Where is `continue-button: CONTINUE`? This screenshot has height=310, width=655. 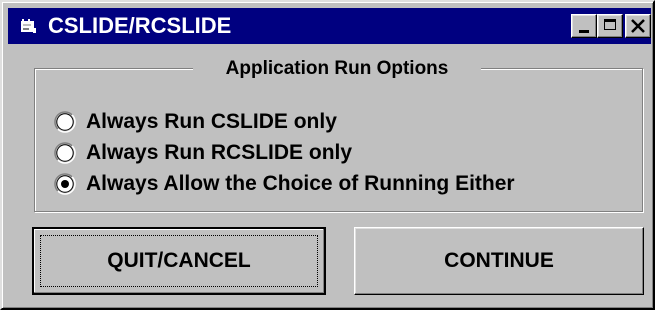
continue-button: CONTINUE is located at coordinates (499, 261).